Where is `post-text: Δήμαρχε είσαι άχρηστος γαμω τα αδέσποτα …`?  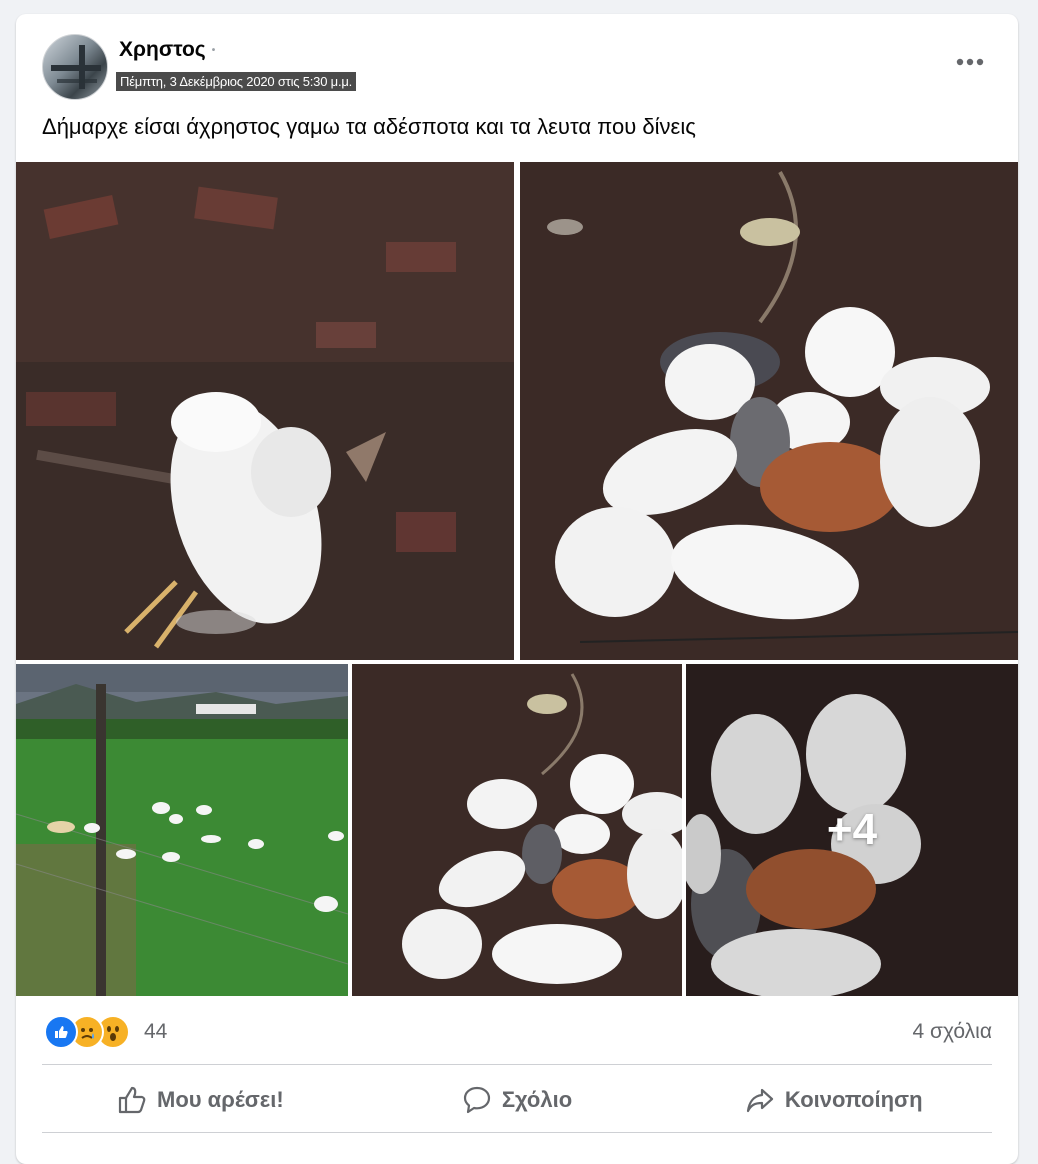 post-text: Δήμαρχε είσαι άχρηστος γαμω τα αδέσποτα … is located at coordinates (369, 126).